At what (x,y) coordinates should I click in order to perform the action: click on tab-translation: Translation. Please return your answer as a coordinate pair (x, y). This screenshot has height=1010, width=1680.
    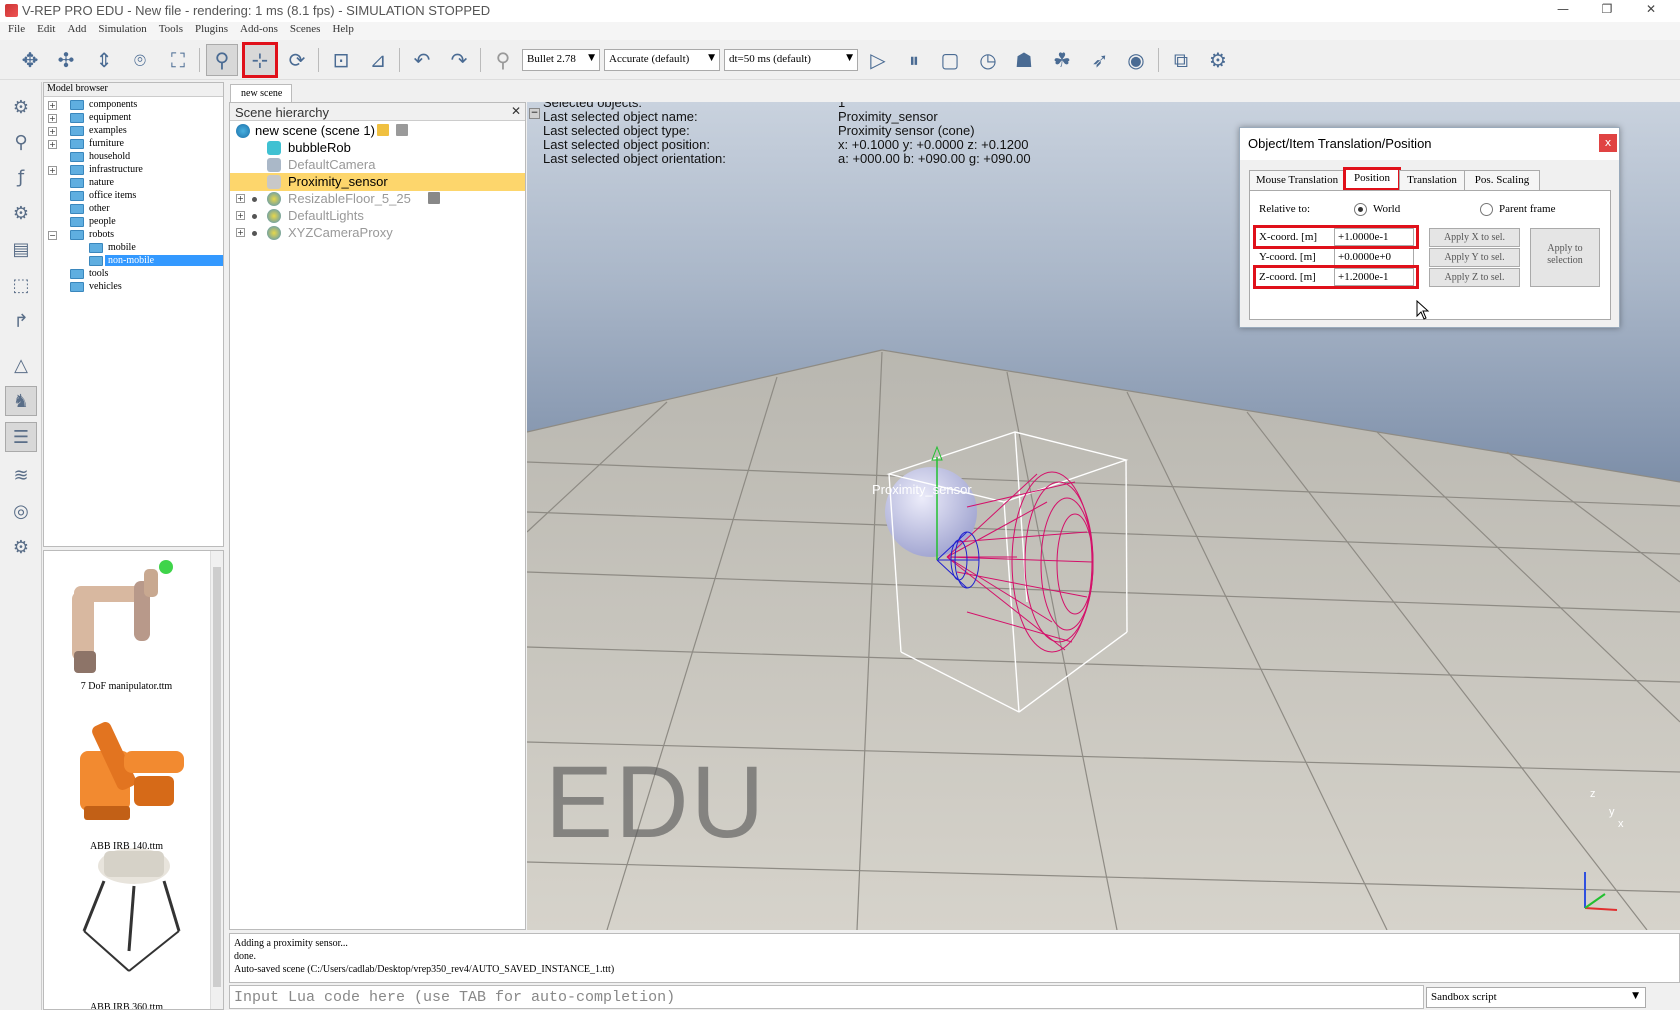
    Looking at the image, I should click on (1432, 180).